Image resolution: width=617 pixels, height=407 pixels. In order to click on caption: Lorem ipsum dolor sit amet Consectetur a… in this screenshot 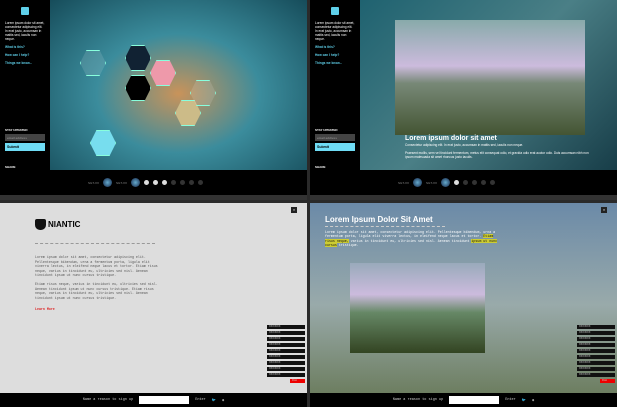, I will do `click(500, 147)`.